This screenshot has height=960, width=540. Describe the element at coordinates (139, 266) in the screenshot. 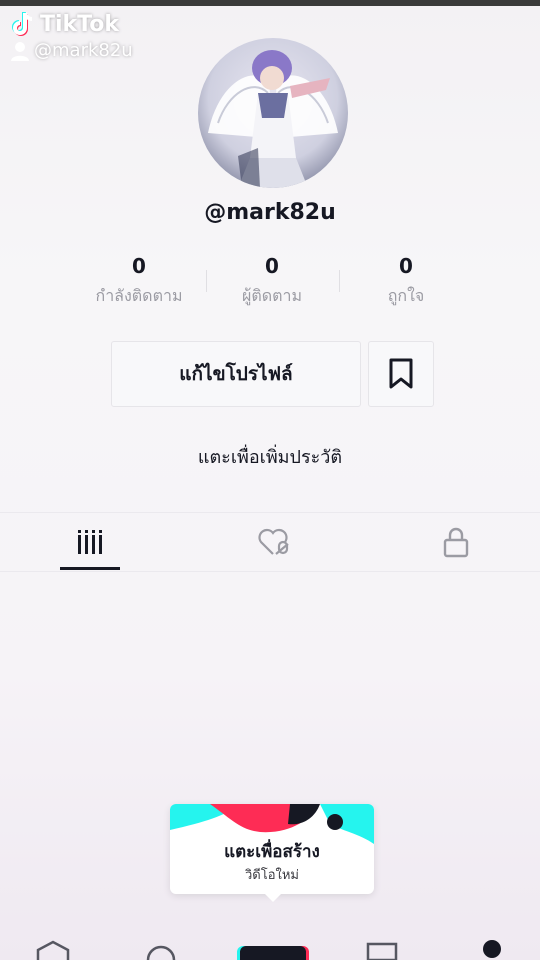

I see `stat-following-value: 0` at that location.